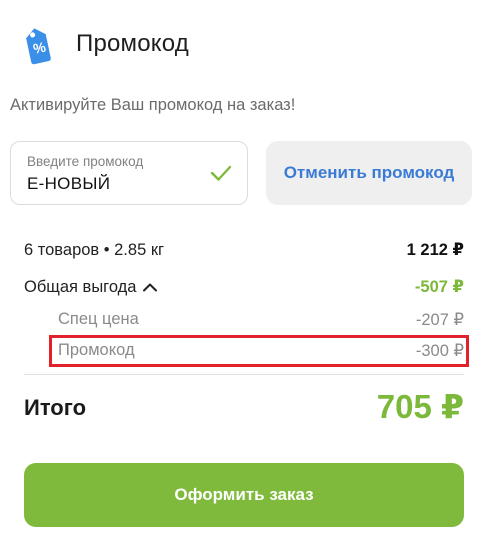 The width and height of the screenshot is (484, 546). I want to click on cancel-promo-button: Отменить промокод, so click(369, 173).